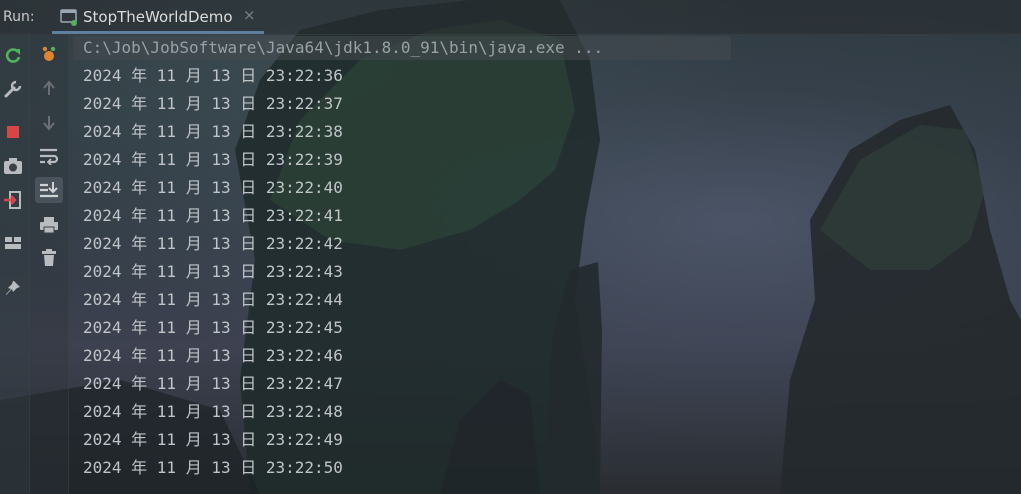 The image size is (1021, 494). I want to click on tab-stoptheworlddemo: StopTheWorldDemo ×, so click(158, 17).